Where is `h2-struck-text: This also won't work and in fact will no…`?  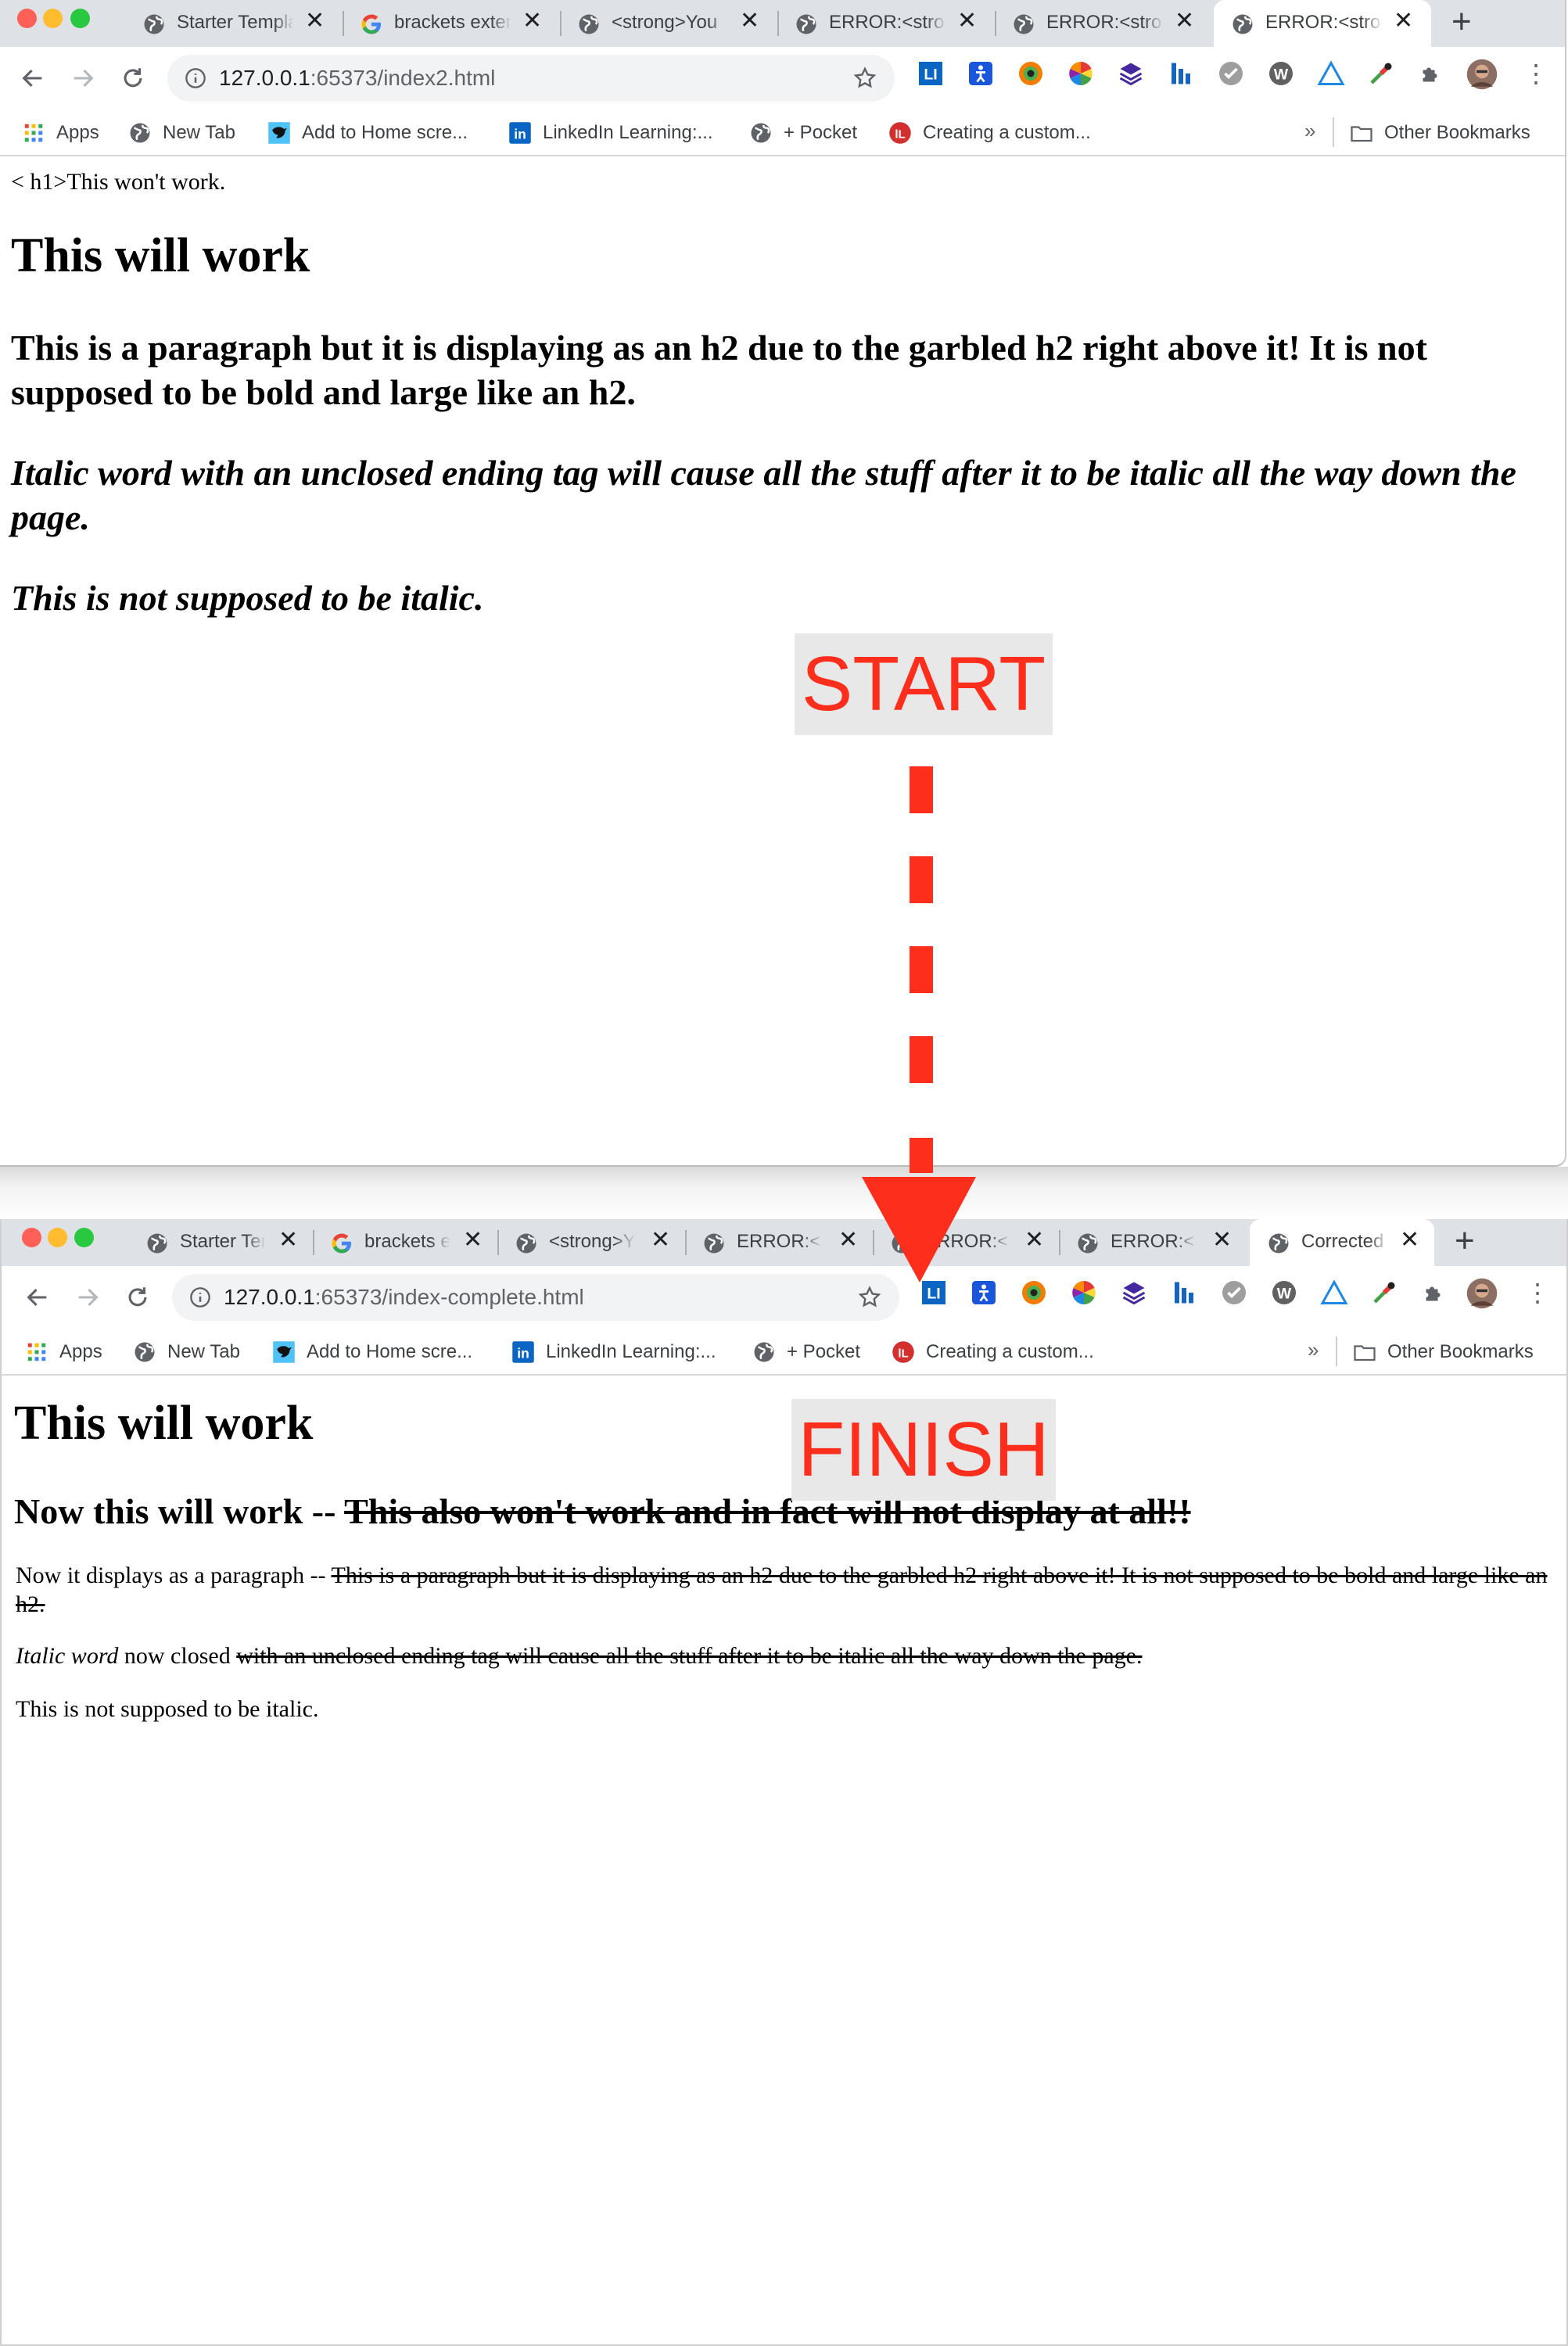 h2-struck-text: This also won't work and in fact will no… is located at coordinates (767, 1511).